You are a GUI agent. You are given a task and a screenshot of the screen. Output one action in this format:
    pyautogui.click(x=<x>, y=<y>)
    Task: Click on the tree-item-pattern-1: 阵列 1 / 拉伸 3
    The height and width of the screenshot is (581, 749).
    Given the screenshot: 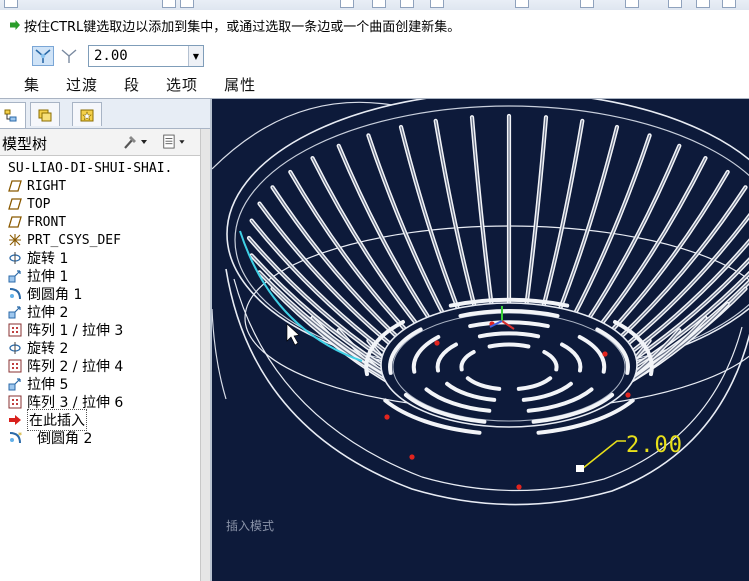 What is the action you would take?
    pyautogui.click(x=97, y=330)
    